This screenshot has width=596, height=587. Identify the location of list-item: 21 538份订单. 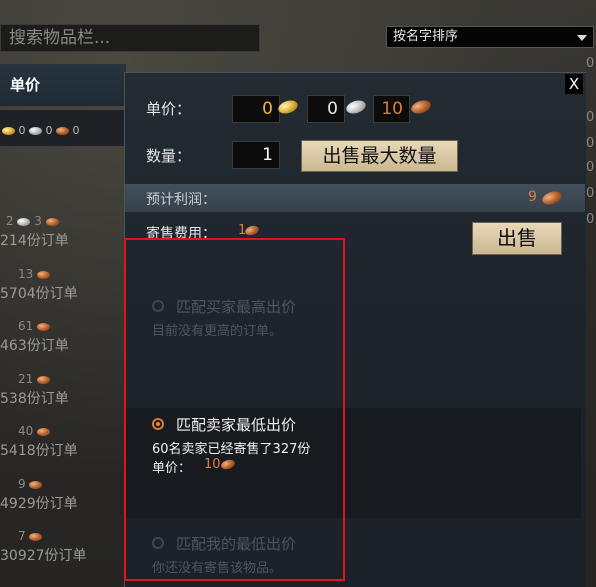
(63, 392).